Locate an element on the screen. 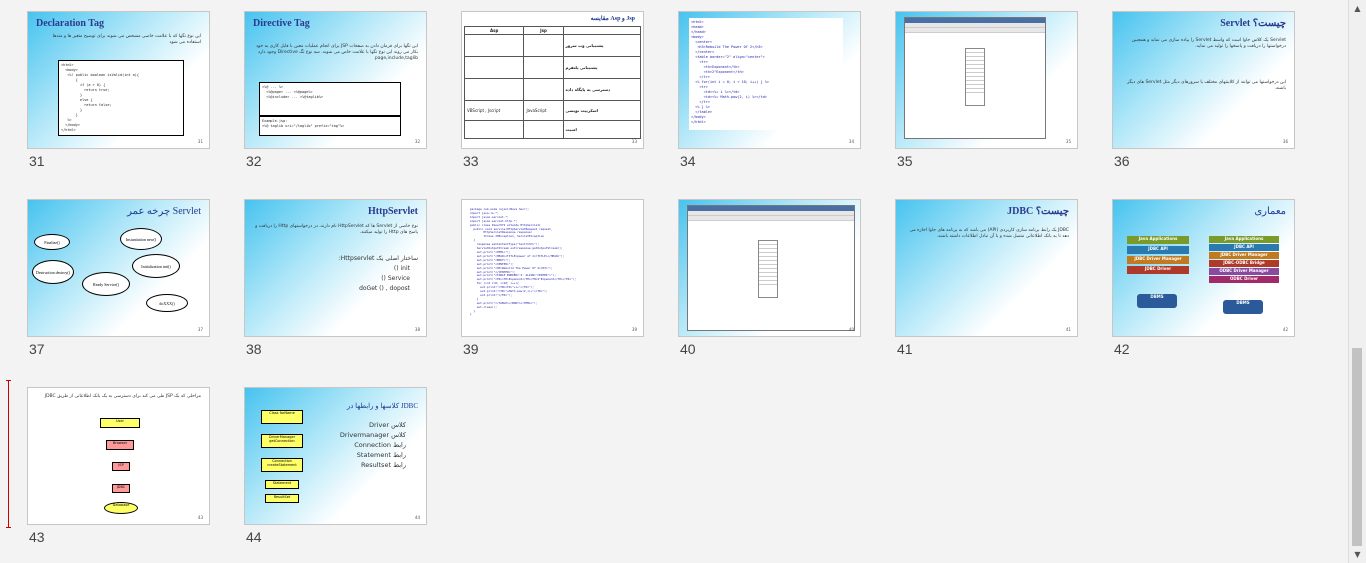 The height and width of the screenshot is (563, 1366). slide-page-number: 44 is located at coordinates (417, 517).